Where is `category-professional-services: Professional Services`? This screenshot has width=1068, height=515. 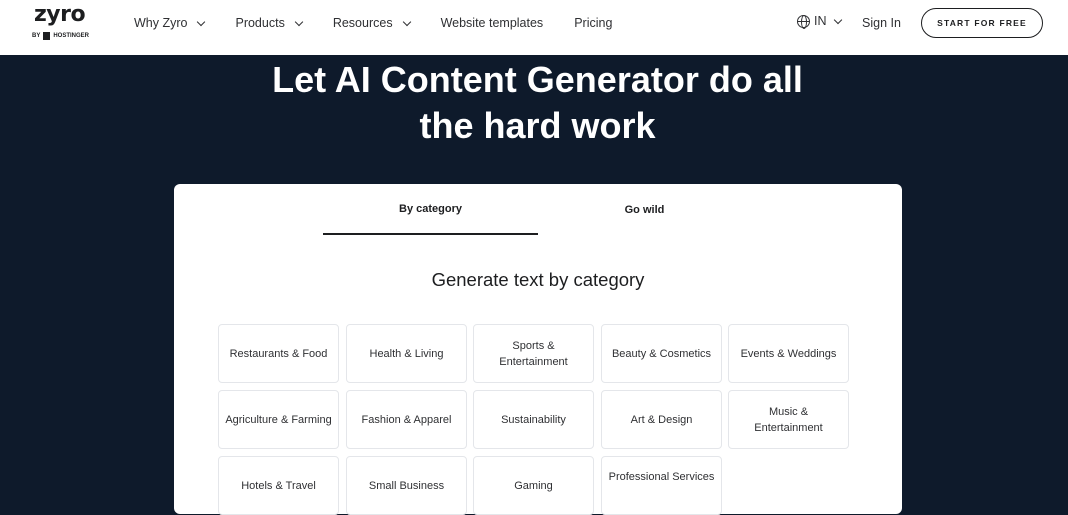 category-professional-services: Professional Services is located at coordinates (661, 485).